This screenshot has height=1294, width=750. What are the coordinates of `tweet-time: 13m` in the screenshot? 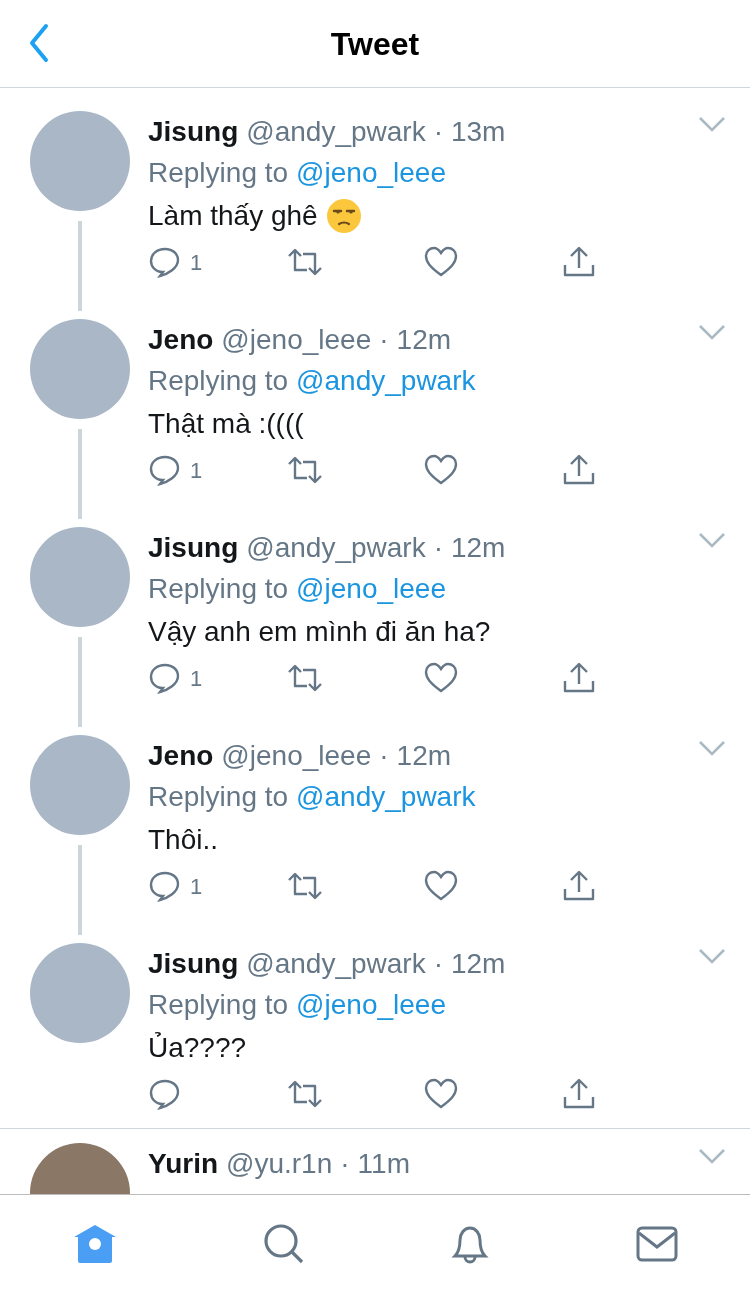 It's located at (478, 132).